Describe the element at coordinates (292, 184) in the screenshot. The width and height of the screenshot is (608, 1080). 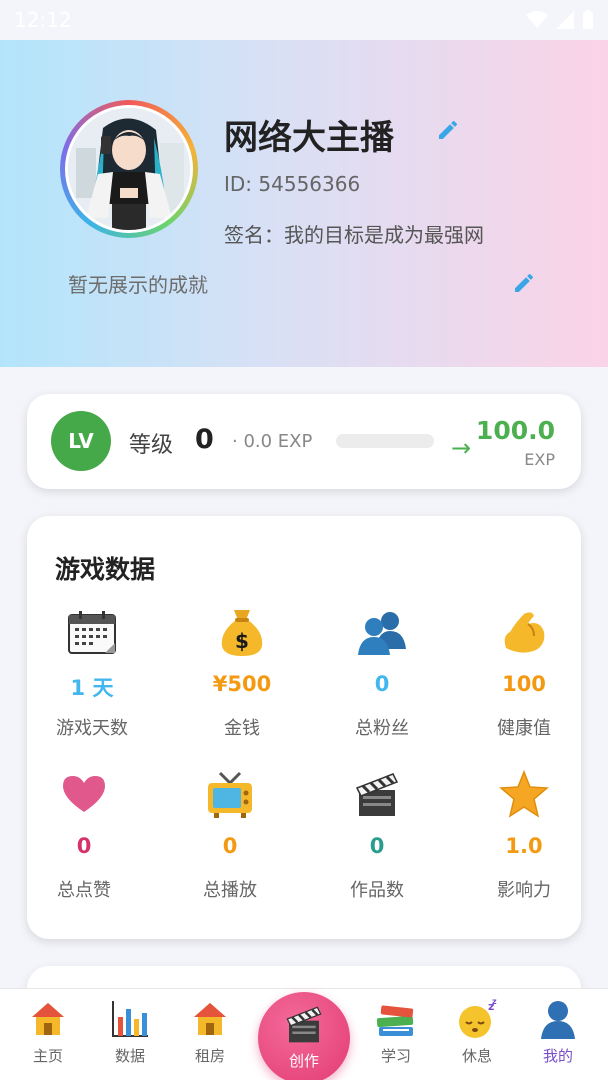
I see `user-id: ID: 54556366` at that location.